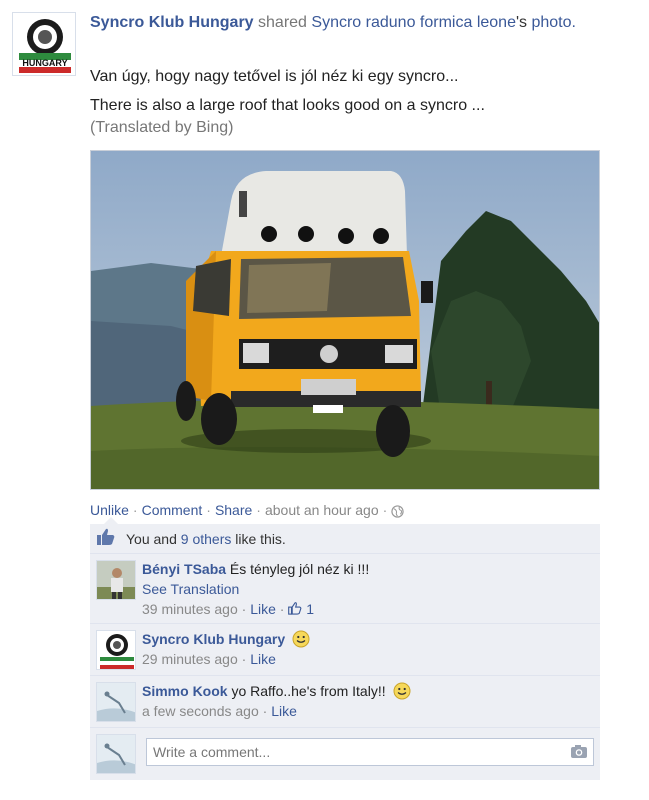  I want to click on share-link: Share, so click(233, 510).